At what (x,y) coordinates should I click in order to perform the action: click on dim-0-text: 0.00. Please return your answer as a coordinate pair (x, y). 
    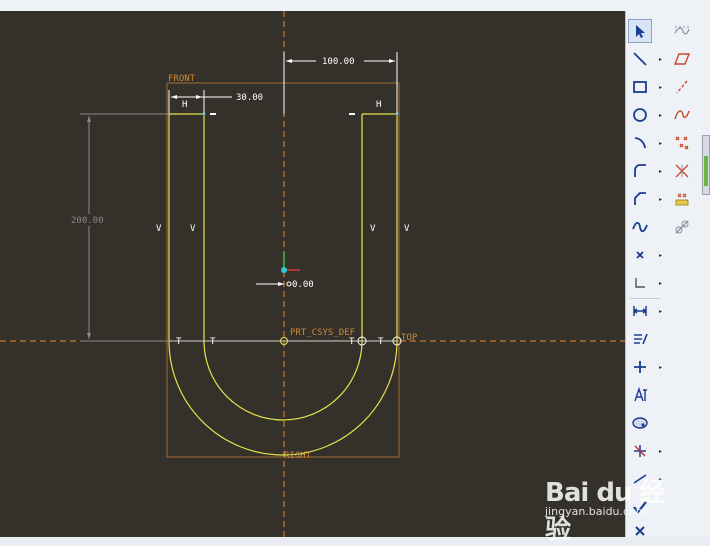
    Looking at the image, I should click on (303, 285).